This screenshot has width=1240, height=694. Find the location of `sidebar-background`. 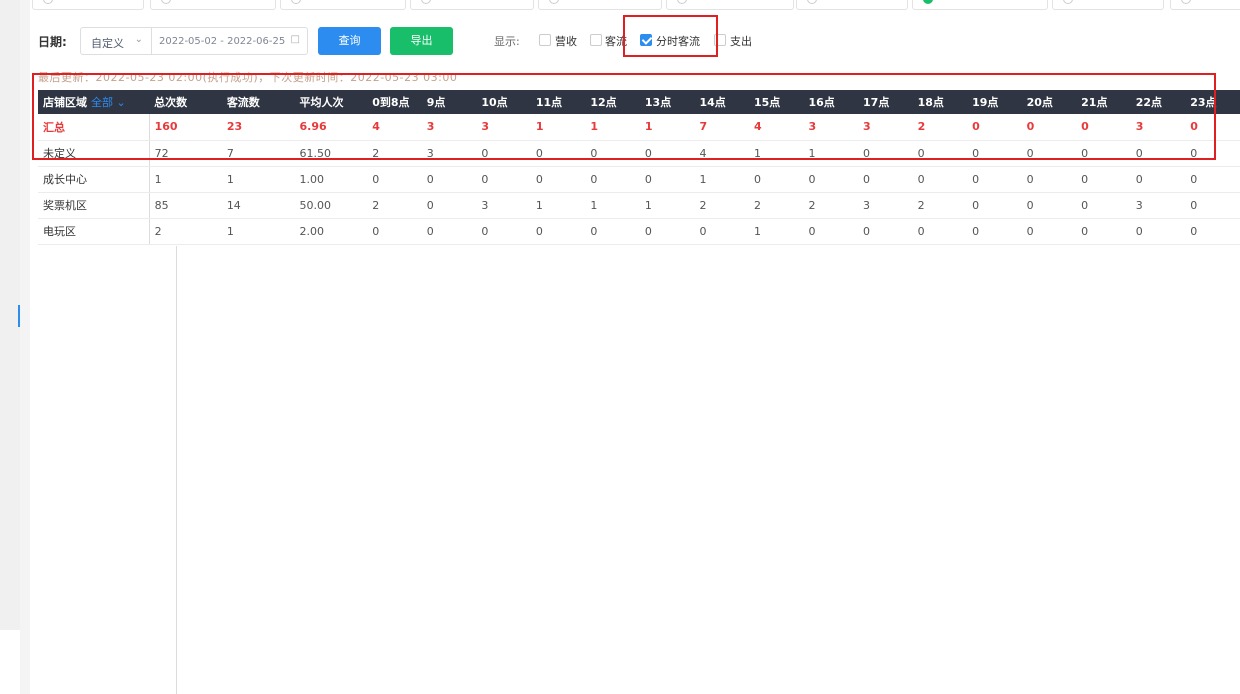

sidebar-background is located at coordinates (10, 315).